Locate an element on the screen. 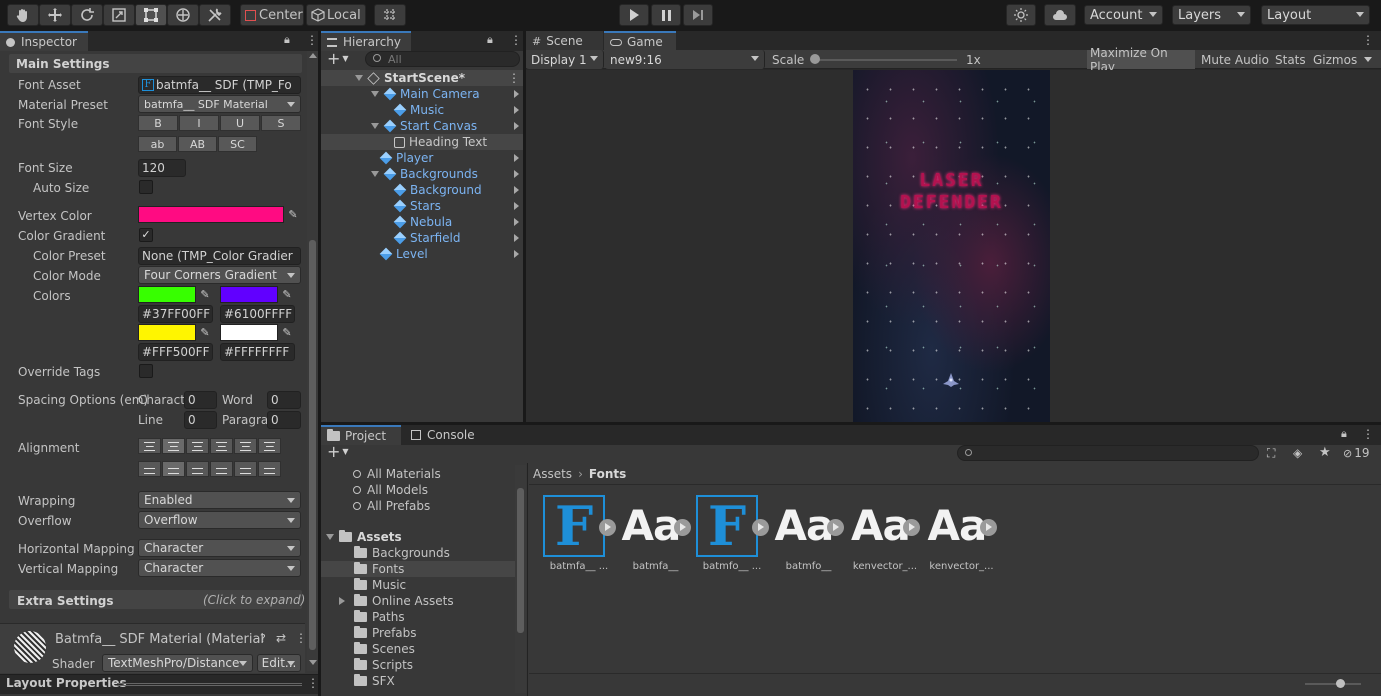 The height and width of the screenshot is (696, 1381). pivot-center-button: Center is located at coordinates (272, 15).